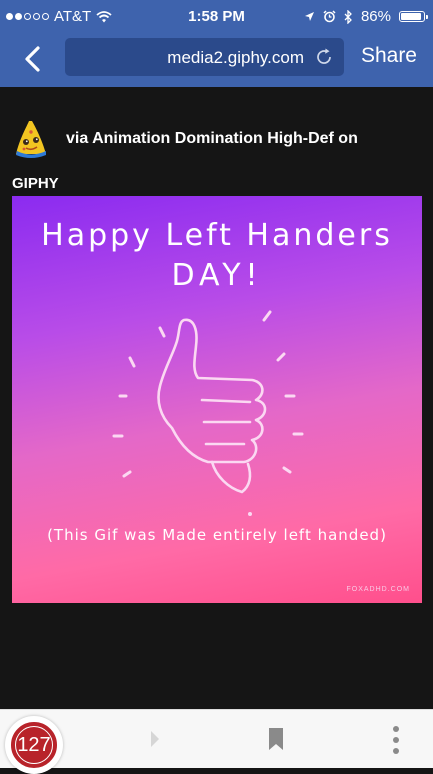 This screenshot has width=433, height=774. What do you see at coordinates (235, 57) in the screenshot?
I see `url-text: media2.giphy.com` at bounding box center [235, 57].